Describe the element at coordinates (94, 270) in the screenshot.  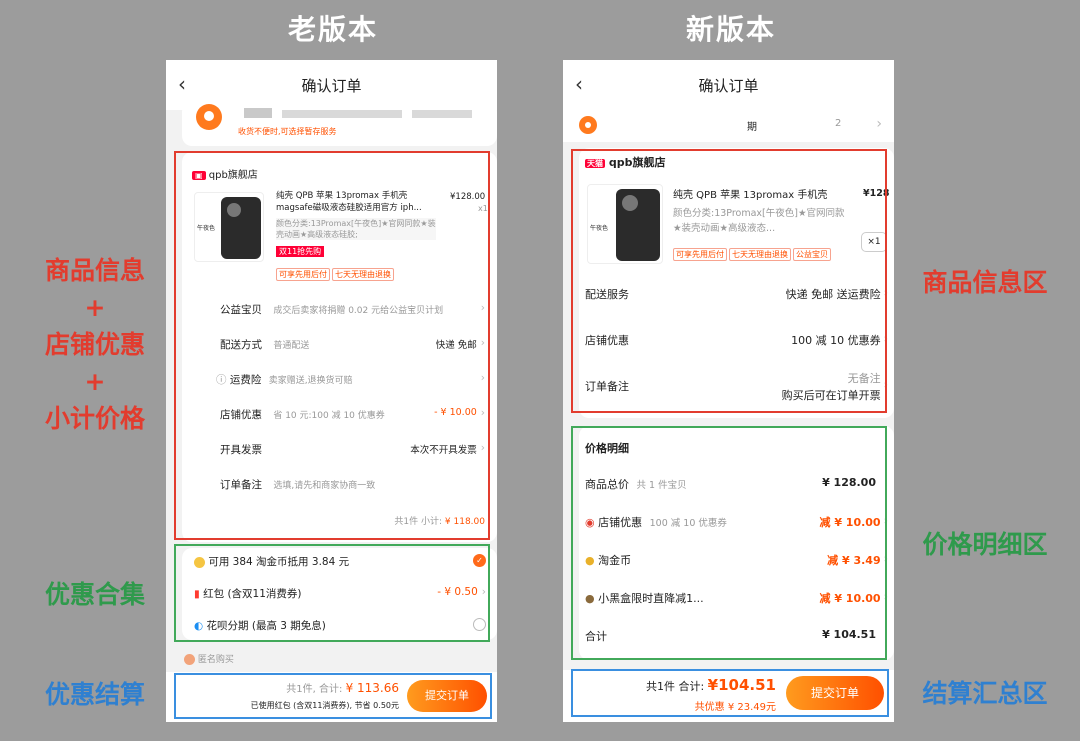
I see `label-product-info: 商品信息` at that location.